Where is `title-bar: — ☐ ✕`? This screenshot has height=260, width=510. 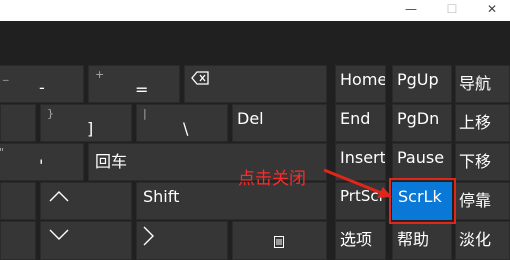
title-bar: — ☐ ✕ is located at coordinates (255, 10).